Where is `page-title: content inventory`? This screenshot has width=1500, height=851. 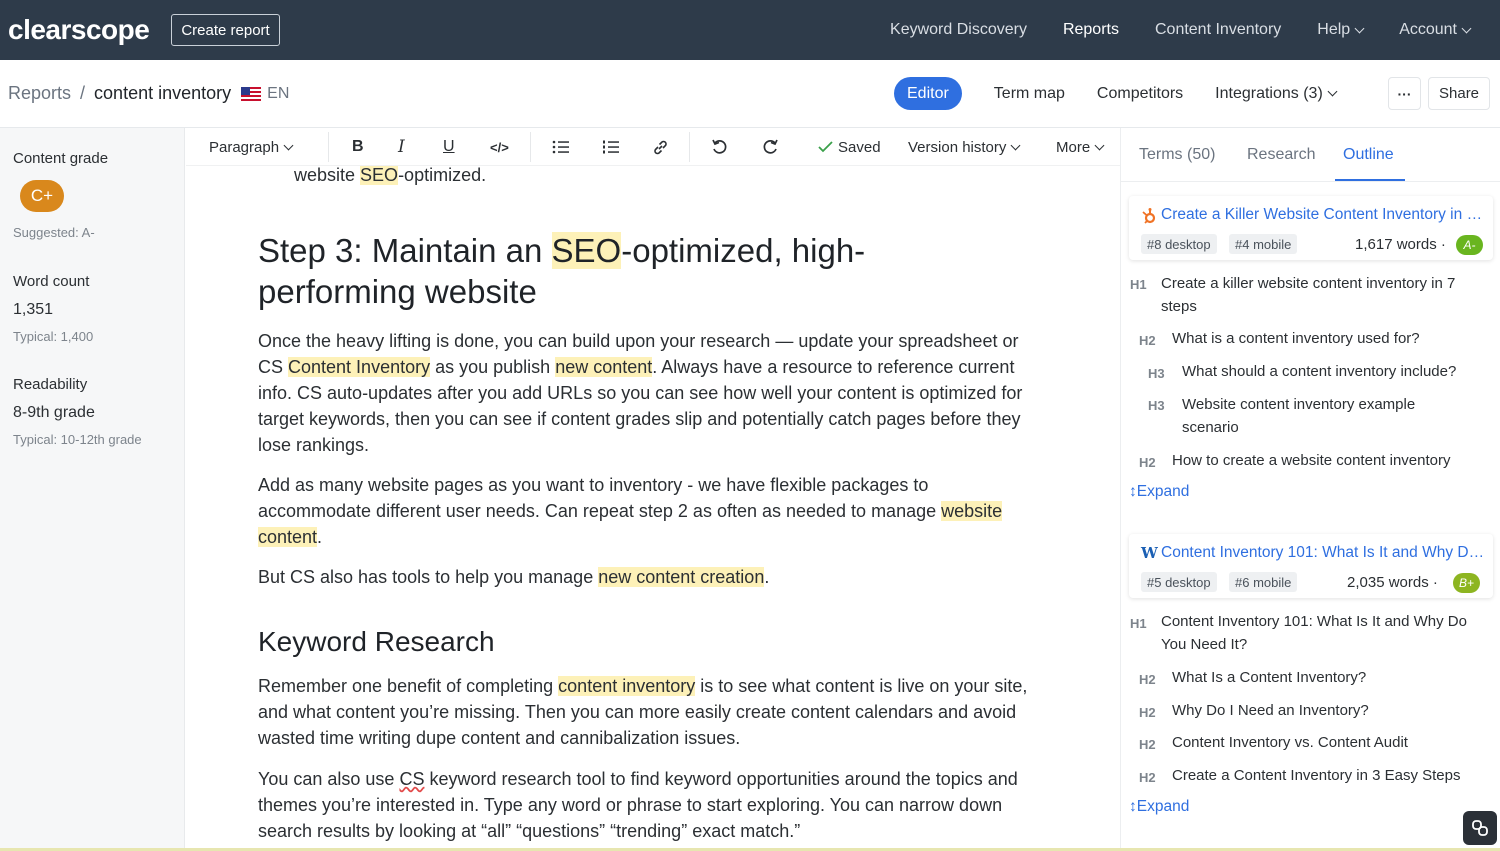
page-title: content inventory is located at coordinates (163, 93).